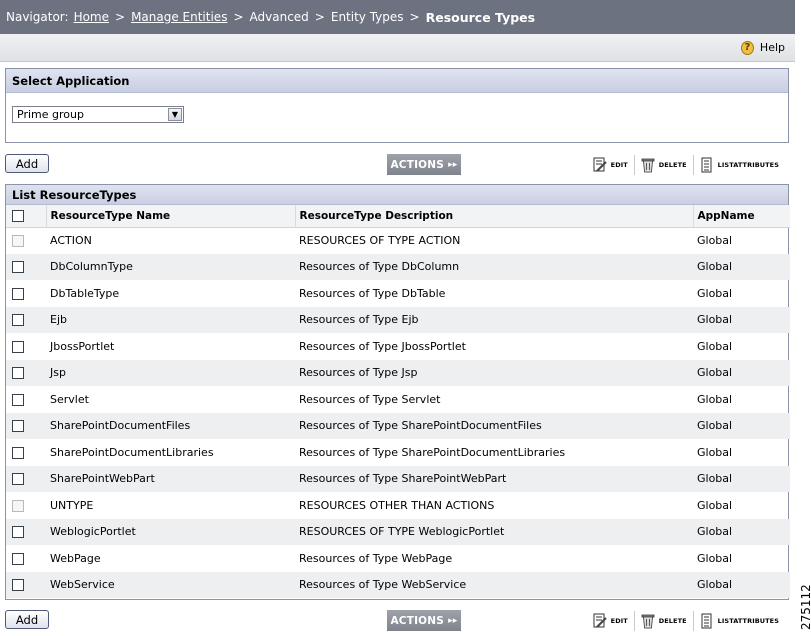 The height and width of the screenshot is (636, 811). What do you see at coordinates (494, 584) in the screenshot?
I see `cell-resourcetype-description: Resources of Type WebService` at bounding box center [494, 584].